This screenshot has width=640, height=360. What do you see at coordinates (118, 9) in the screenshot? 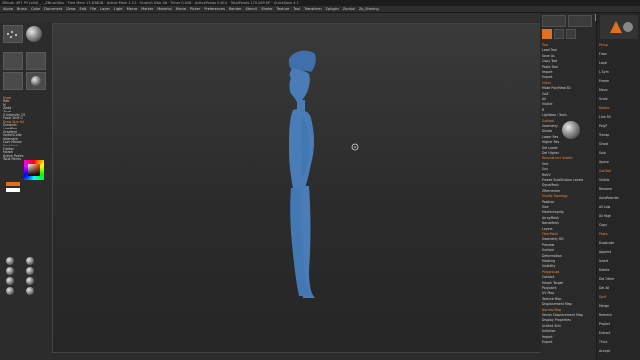
I see `menu-light: Light` at bounding box center [118, 9].